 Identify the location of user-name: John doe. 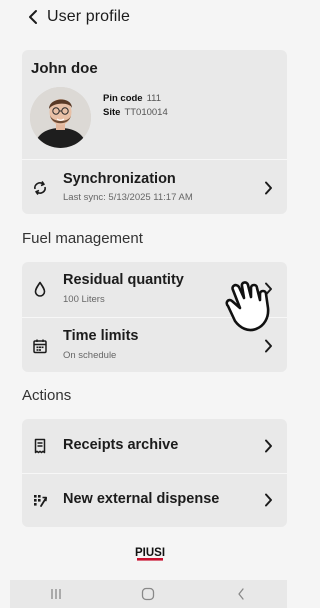
(64, 68).